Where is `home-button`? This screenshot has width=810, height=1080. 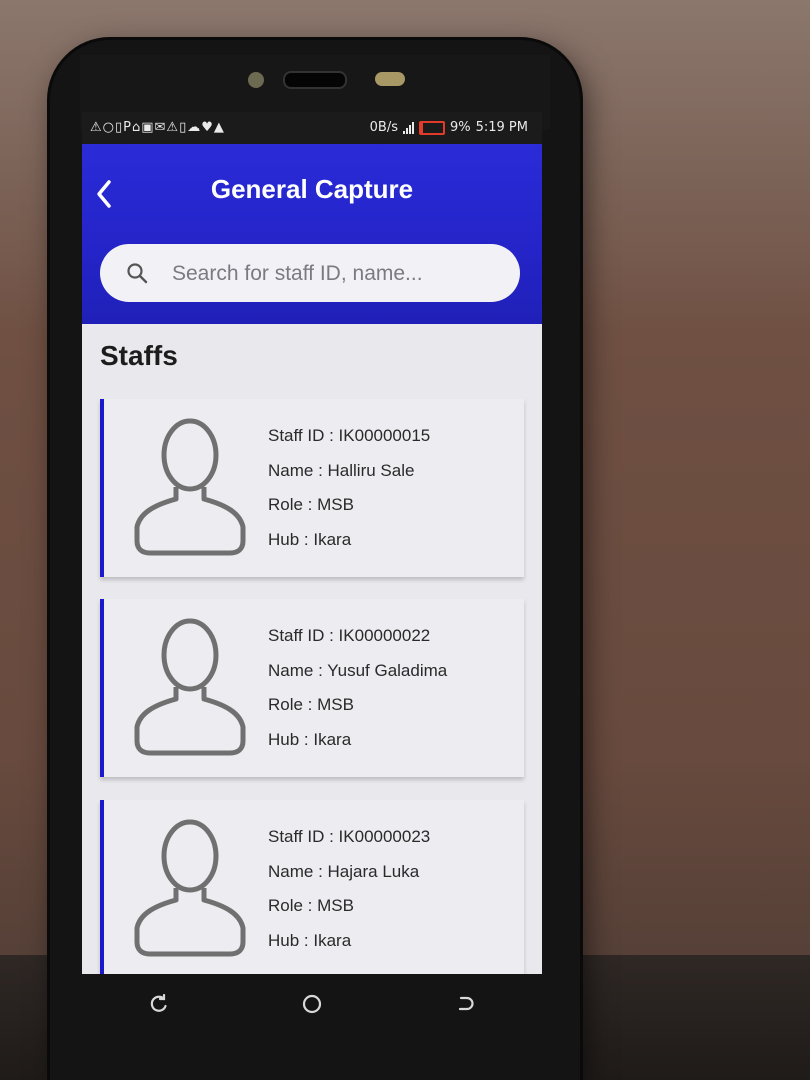 home-button is located at coordinates (312, 1004).